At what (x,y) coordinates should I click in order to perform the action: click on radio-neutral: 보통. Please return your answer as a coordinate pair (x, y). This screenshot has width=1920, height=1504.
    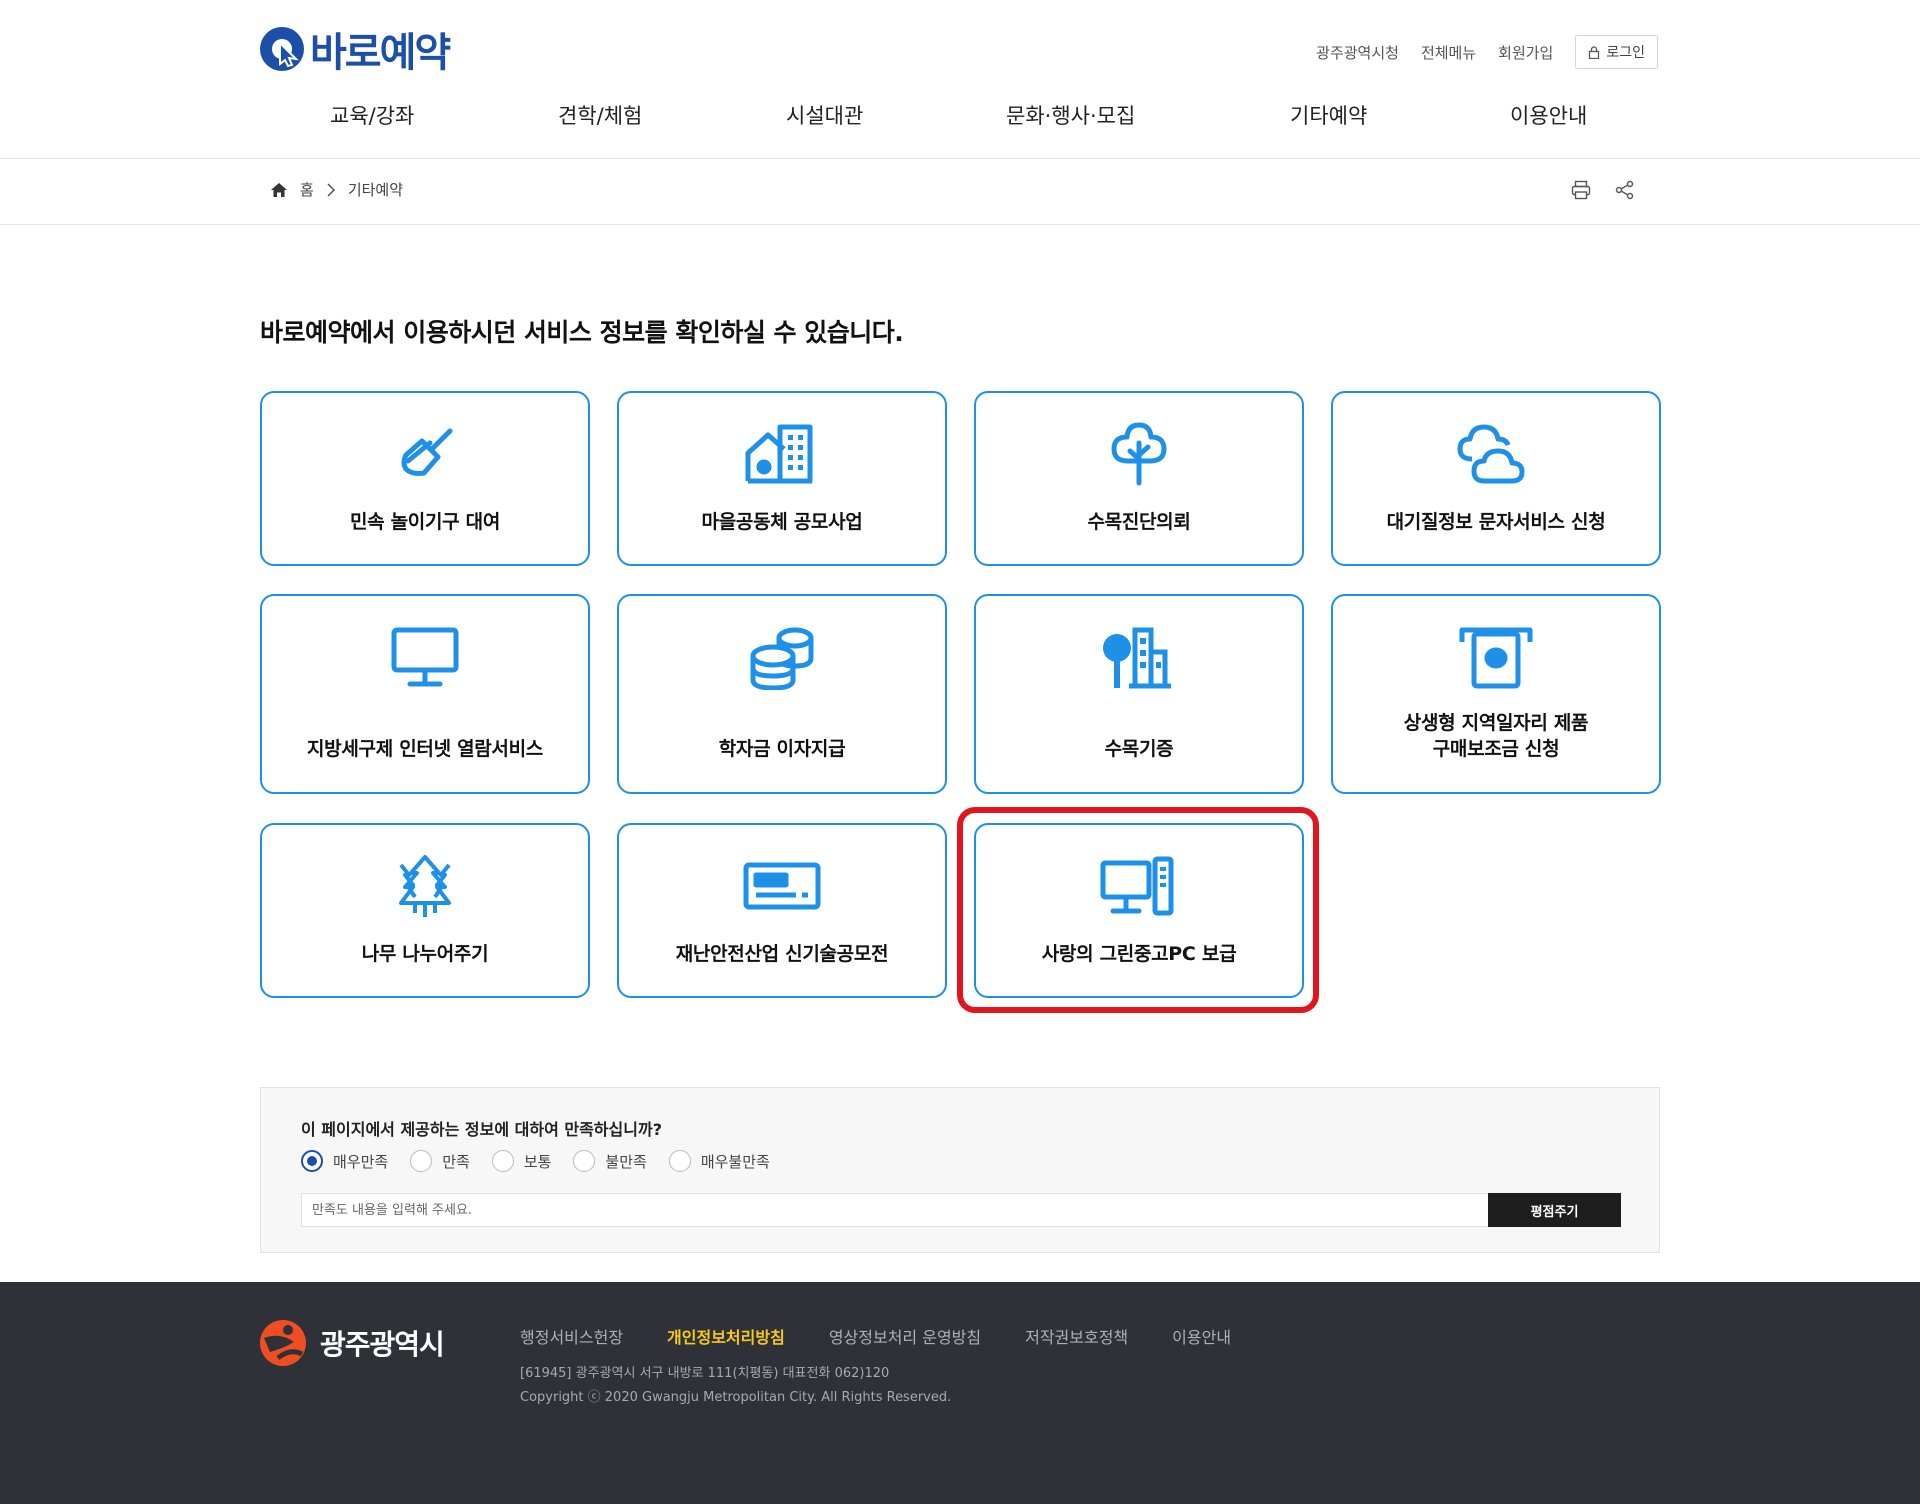
    Looking at the image, I should click on (521, 1161).